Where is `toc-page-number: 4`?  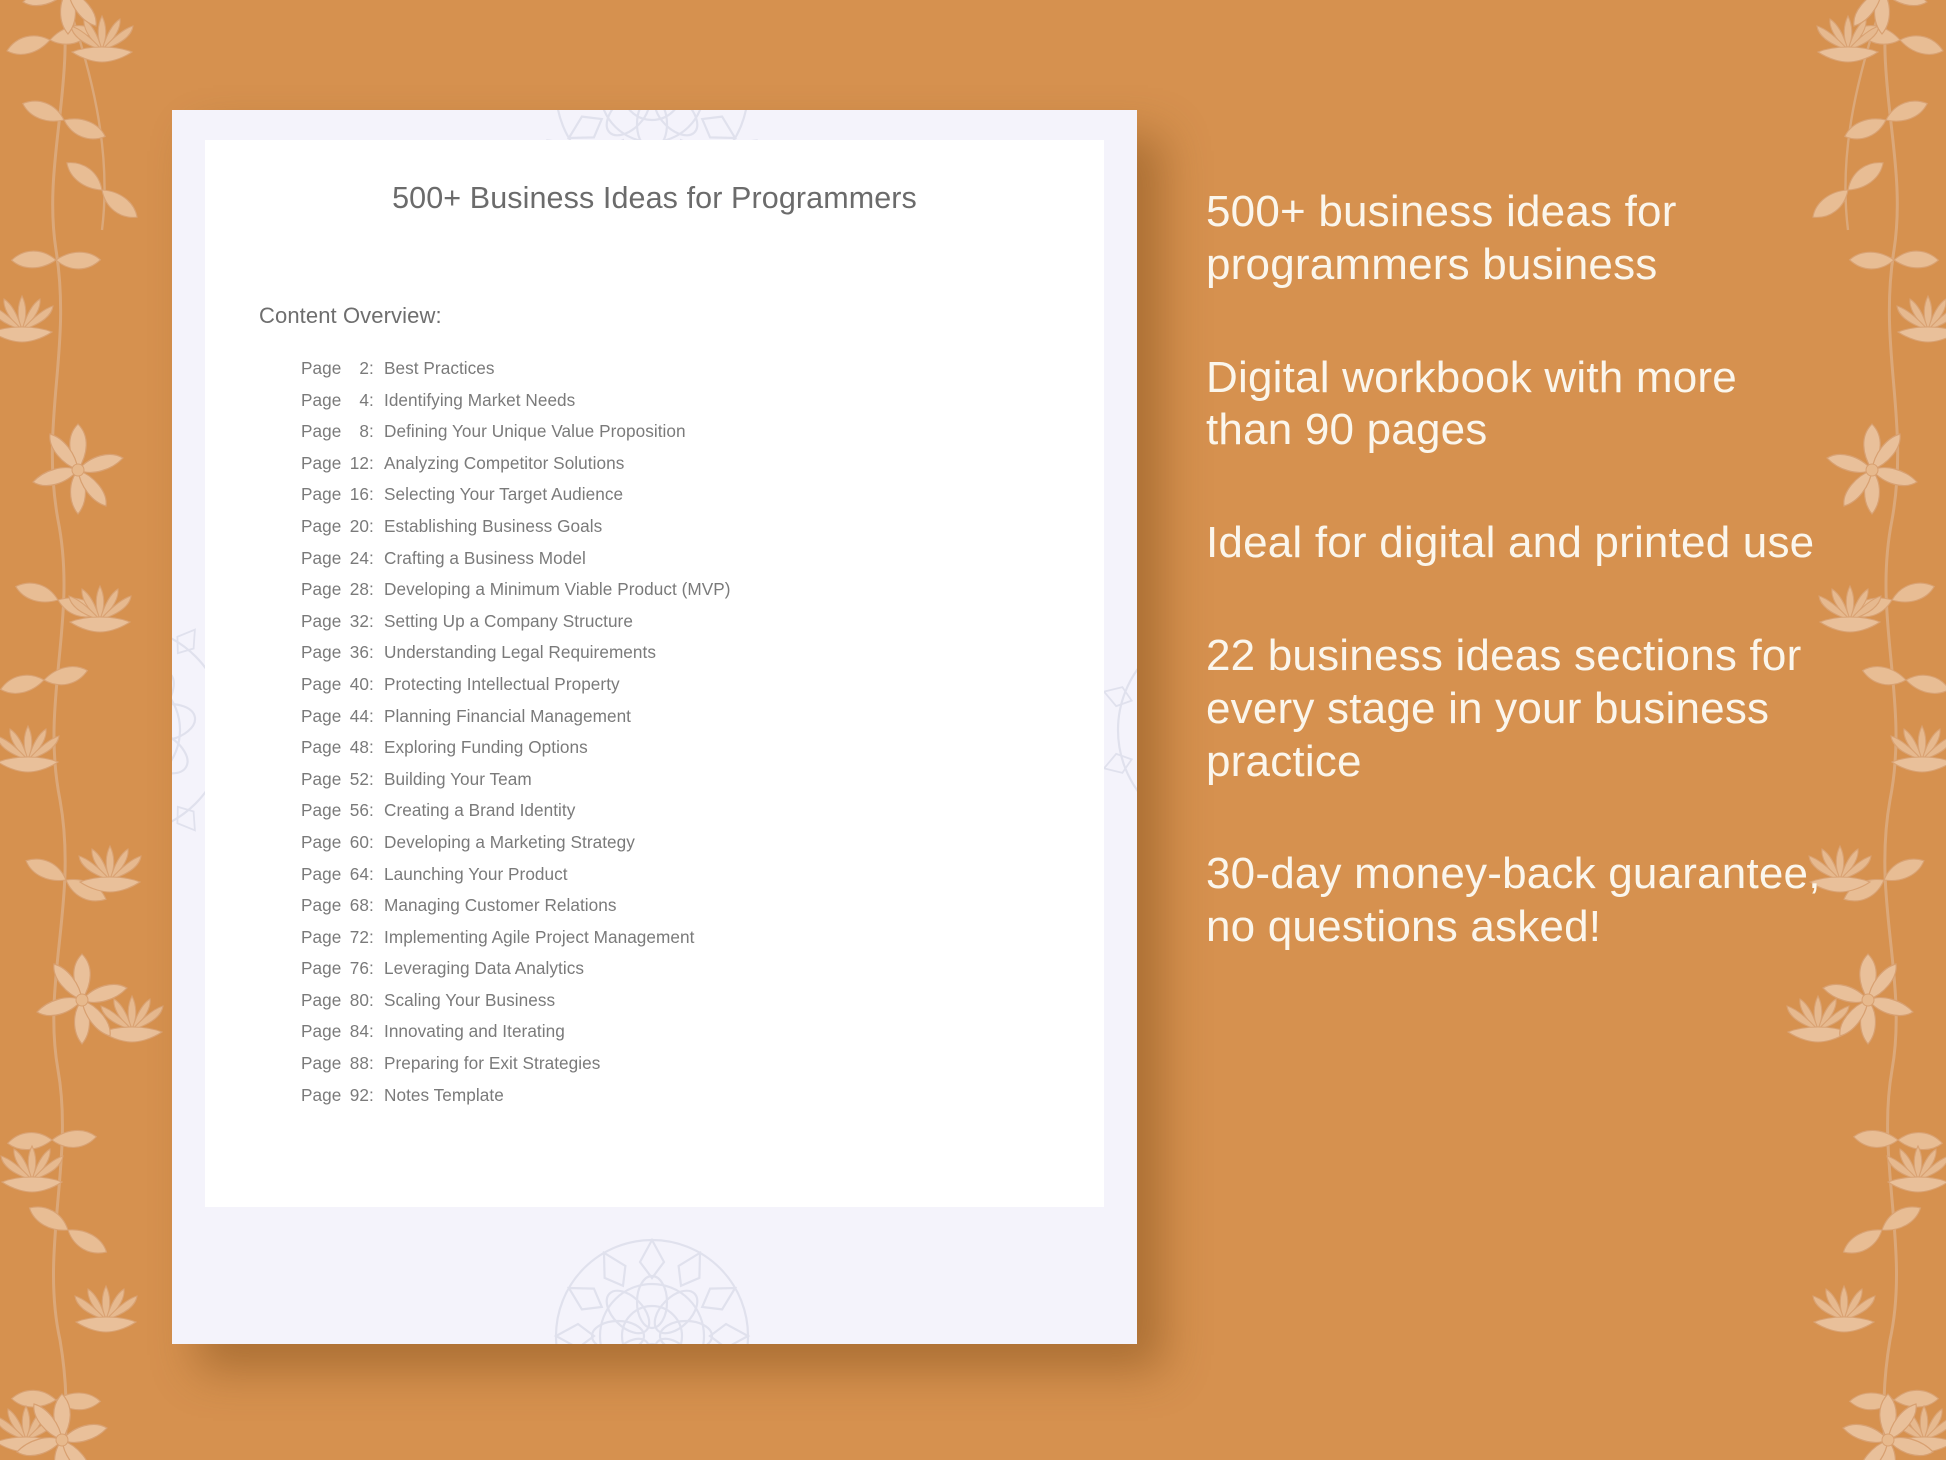
toc-page-number: 4 is located at coordinates (364, 399).